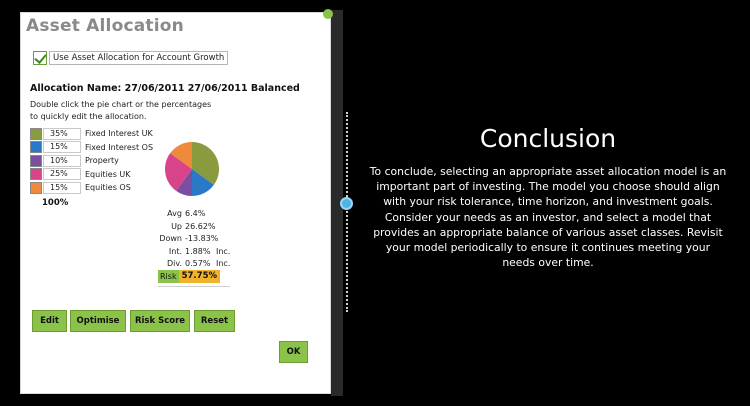  What do you see at coordinates (108, 188) in the screenshot?
I see `allocation-label: Equities OS` at bounding box center [108, 188].